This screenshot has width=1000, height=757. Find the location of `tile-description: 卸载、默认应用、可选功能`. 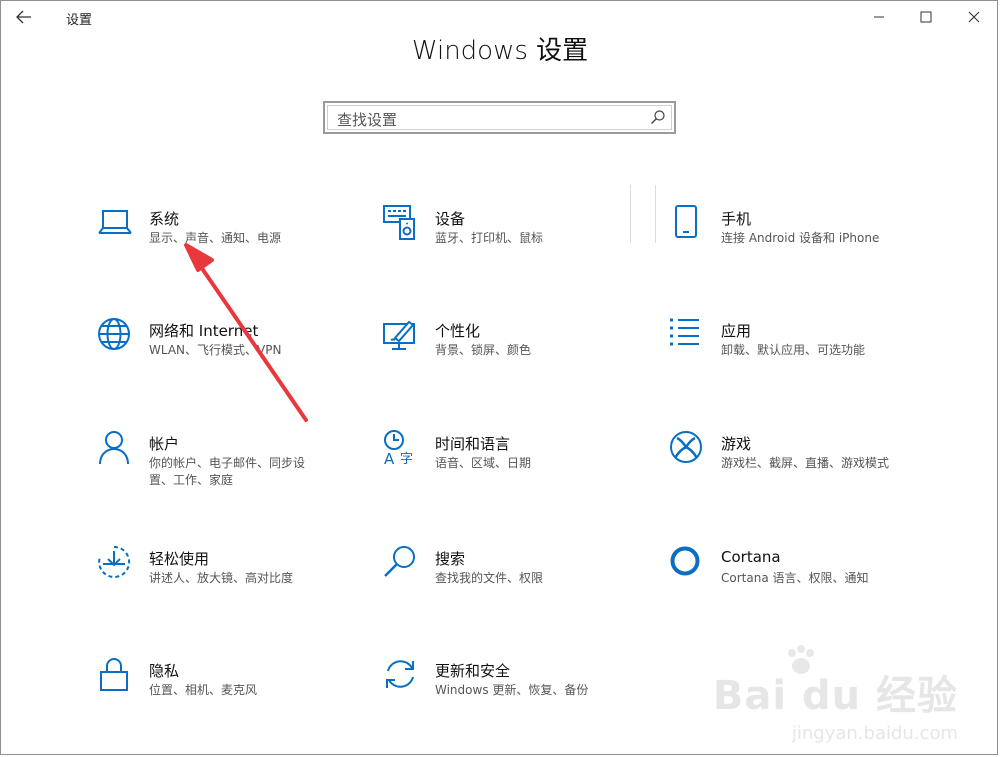

tile-description: 卸载、默认应用、可选功能 is located at coordinates (793, 350).